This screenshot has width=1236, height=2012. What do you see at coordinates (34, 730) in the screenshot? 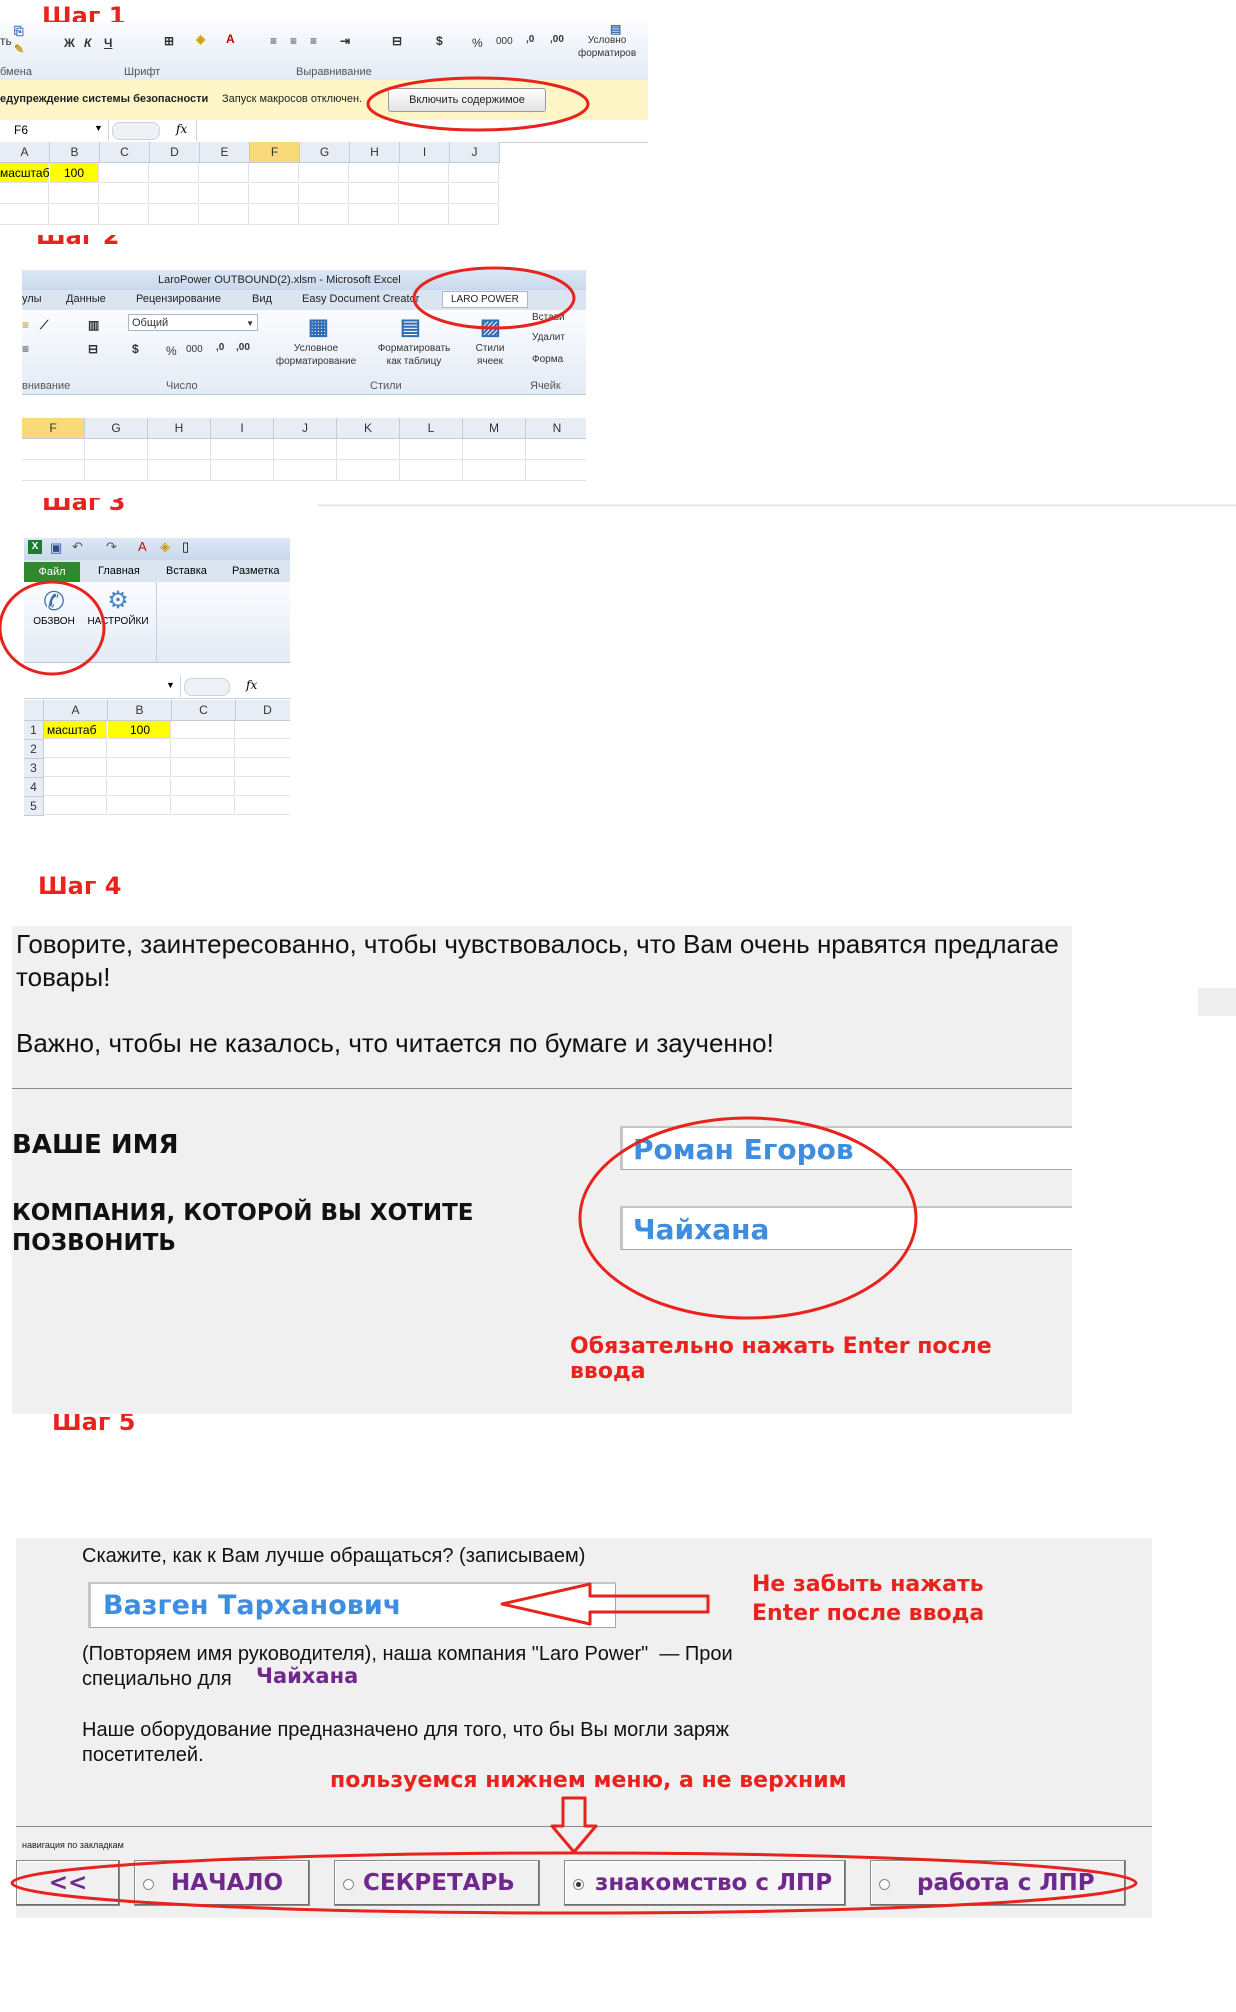
I see `row-header: 1` at bounding box center [34, 730].